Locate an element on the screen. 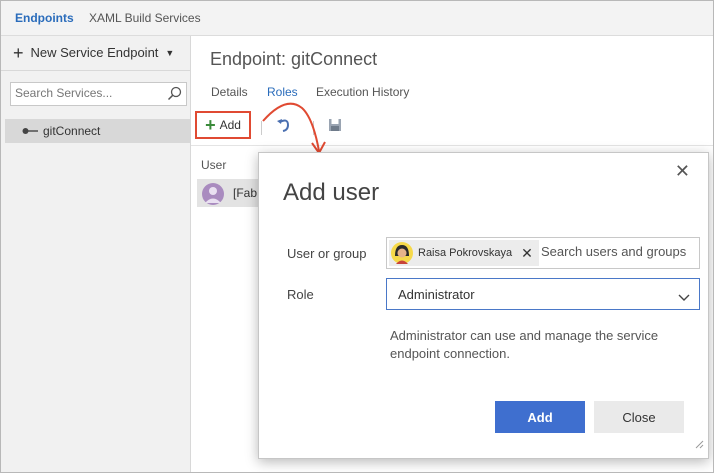 The width and height of the screenshot is (714, 473). user-picker: Raisa Pokrovskaya ✕ is located at coordinates (543, 253).